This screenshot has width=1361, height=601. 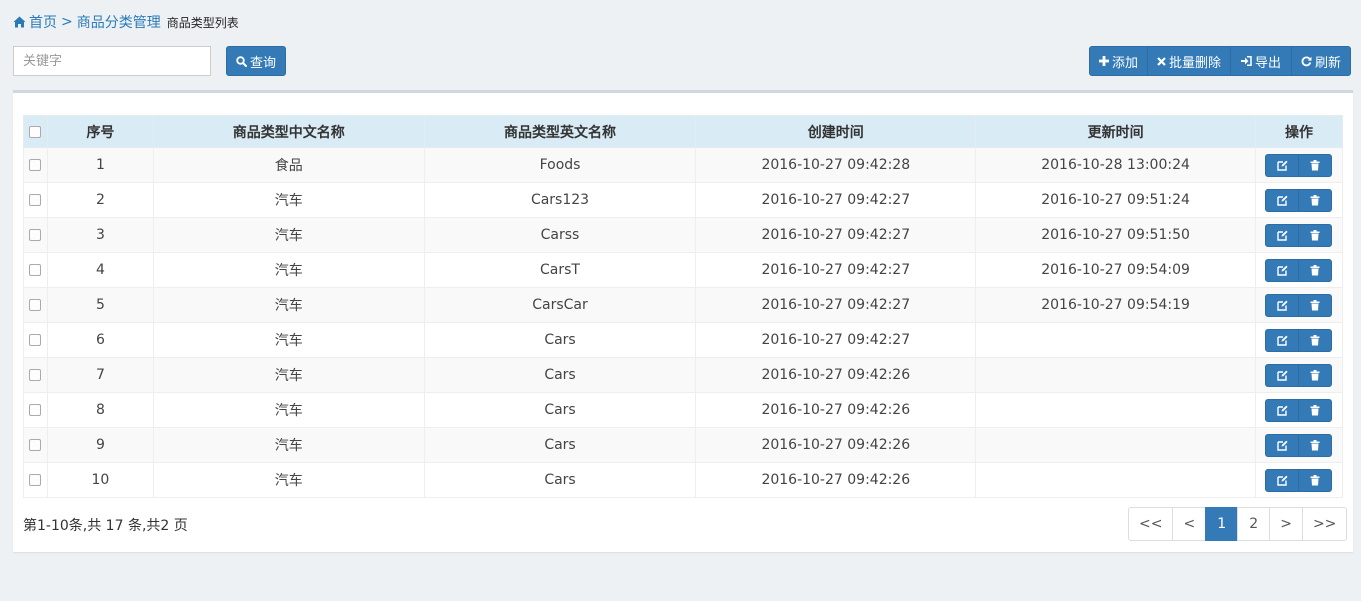 What do you see at coordinates (100, 235) in the screenshot?
I see `cell-no: 3` at bounding box center [100, 235].